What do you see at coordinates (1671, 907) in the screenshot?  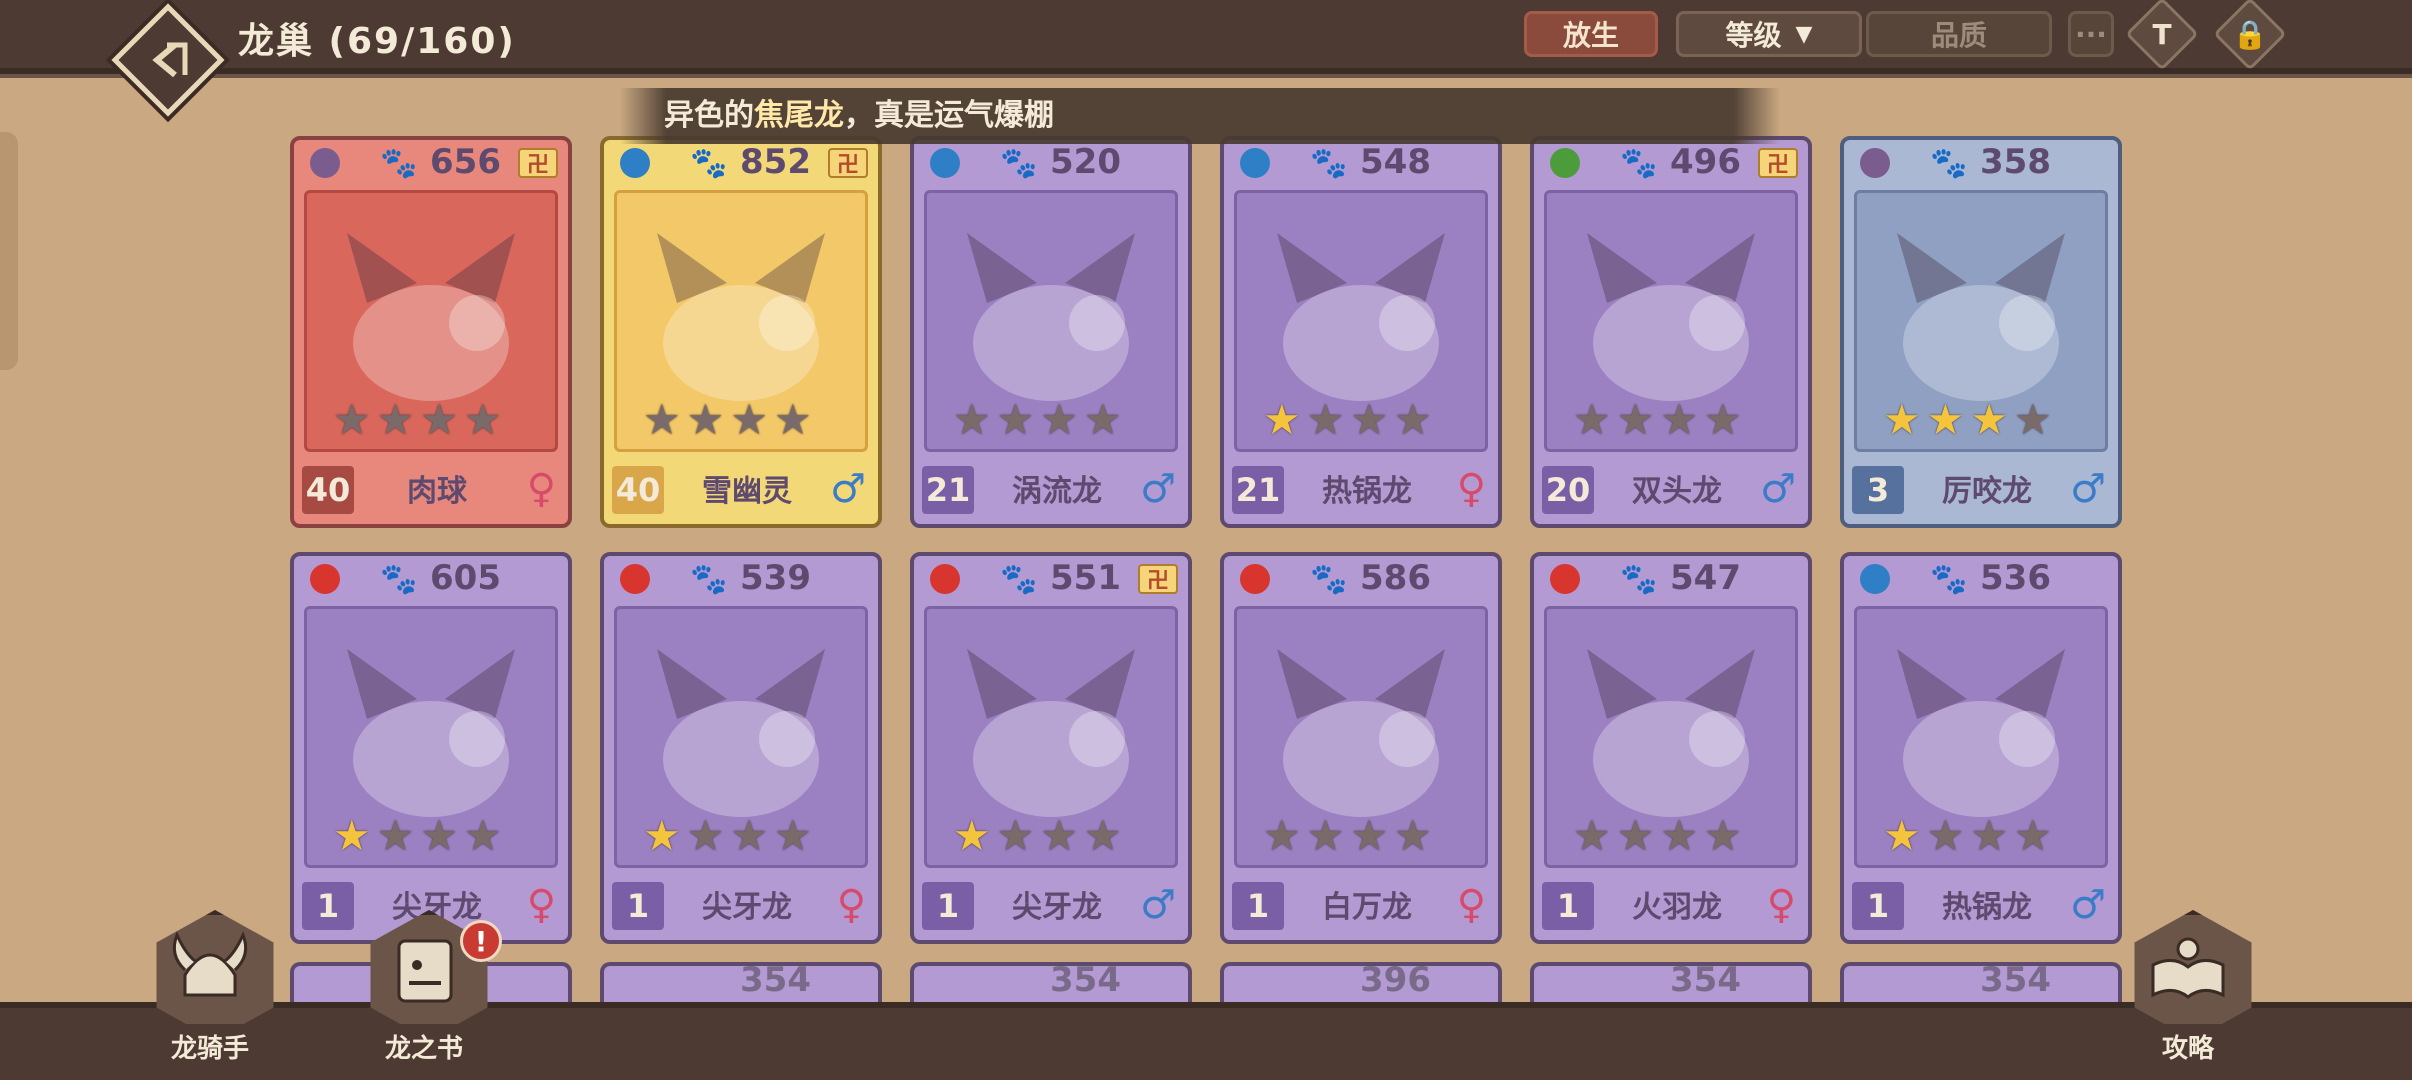 I see `card-footer: 1 火羽龙 ♀` at bounding box center [1671, 907].